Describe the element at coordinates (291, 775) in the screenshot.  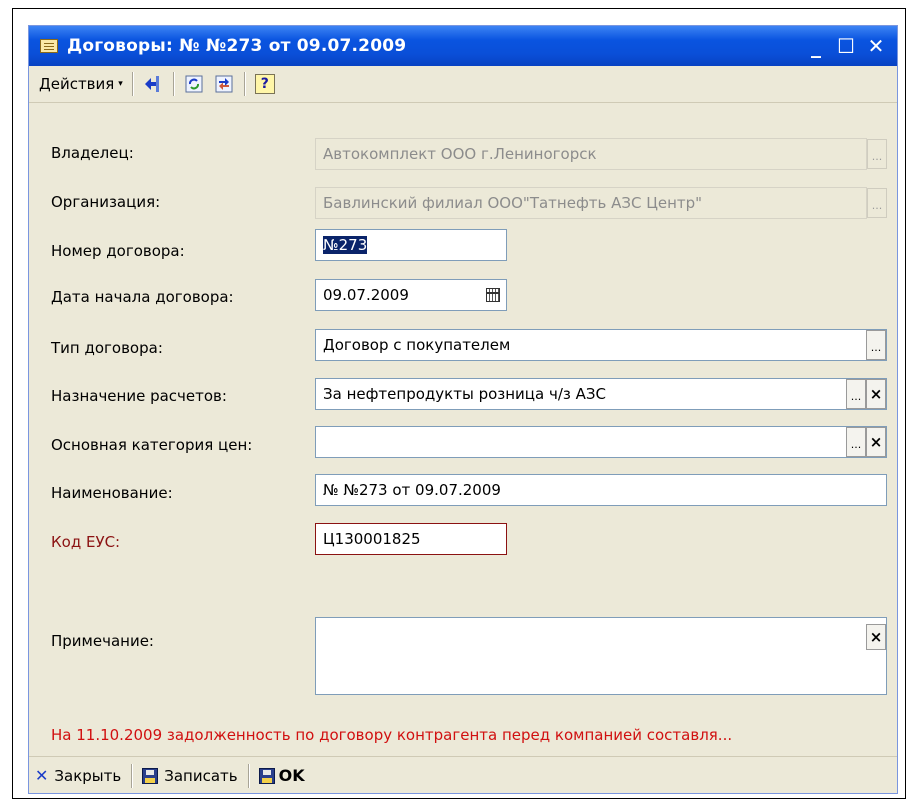
I see `ok-button-label: OK` at that location.